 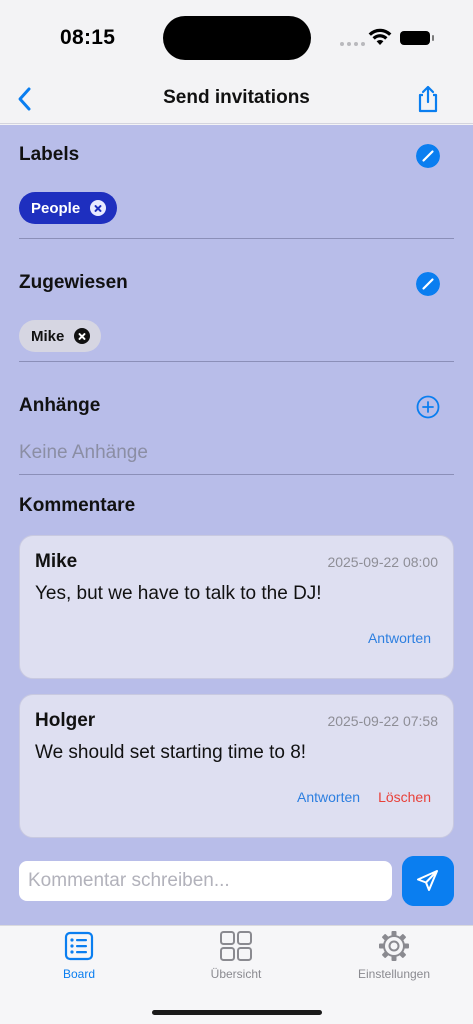 I want to click on list-icon, so click(x=79, y=946).